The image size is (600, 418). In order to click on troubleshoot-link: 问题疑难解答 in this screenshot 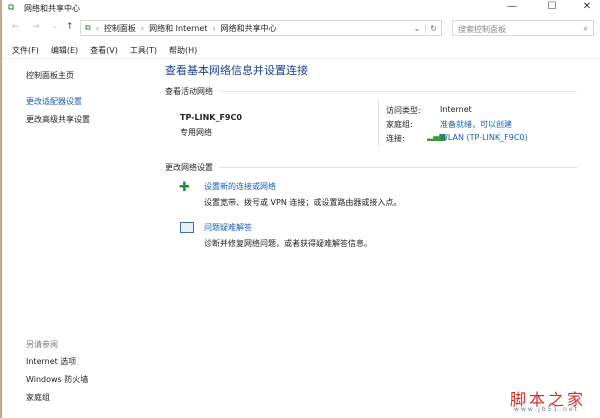, I will do `click(228, 227)`.